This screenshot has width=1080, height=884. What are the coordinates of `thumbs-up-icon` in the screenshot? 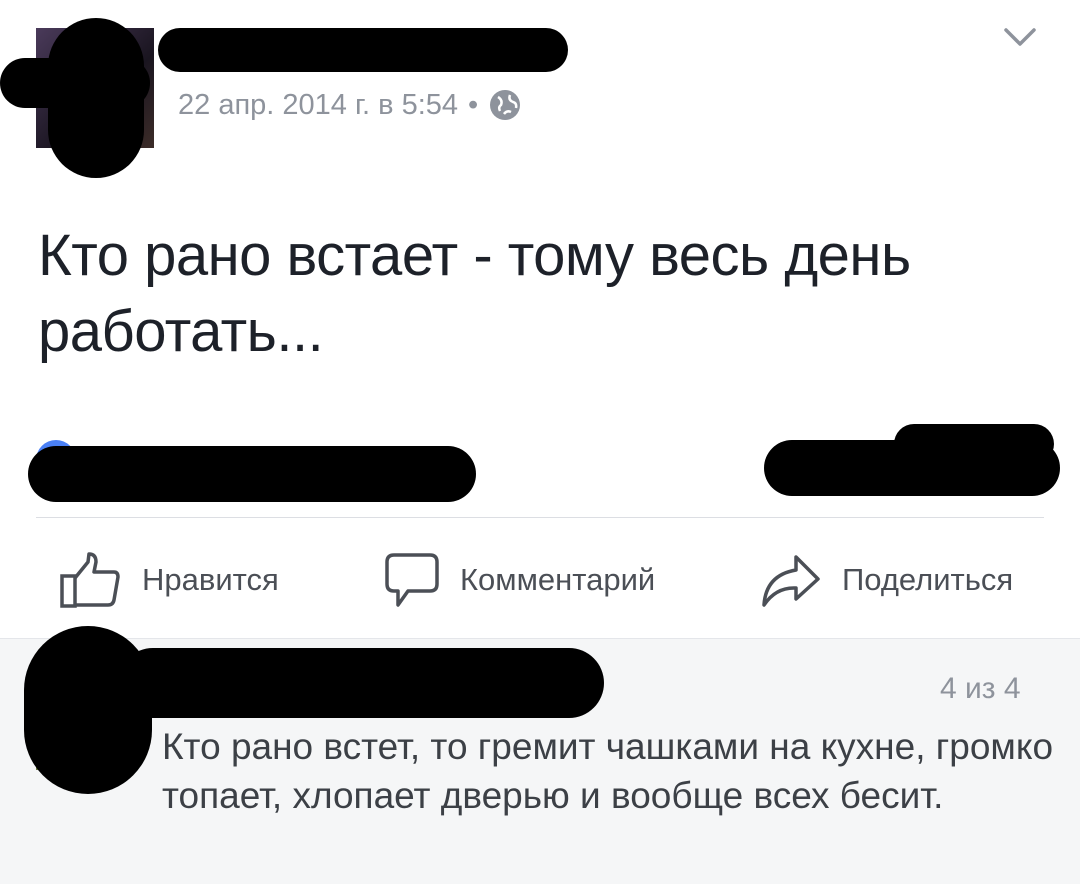 It's located at (90, 580).